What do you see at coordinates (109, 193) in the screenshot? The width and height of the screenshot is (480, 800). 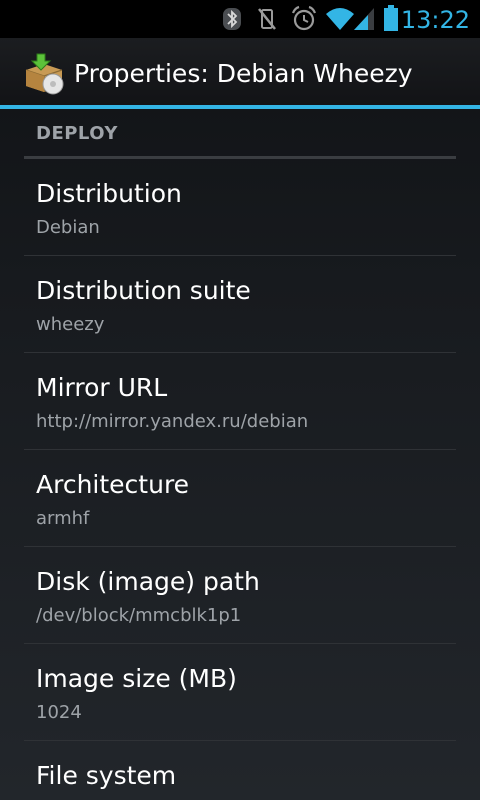 I see `pref-title: Distribution` at bounding box center [109, 193].